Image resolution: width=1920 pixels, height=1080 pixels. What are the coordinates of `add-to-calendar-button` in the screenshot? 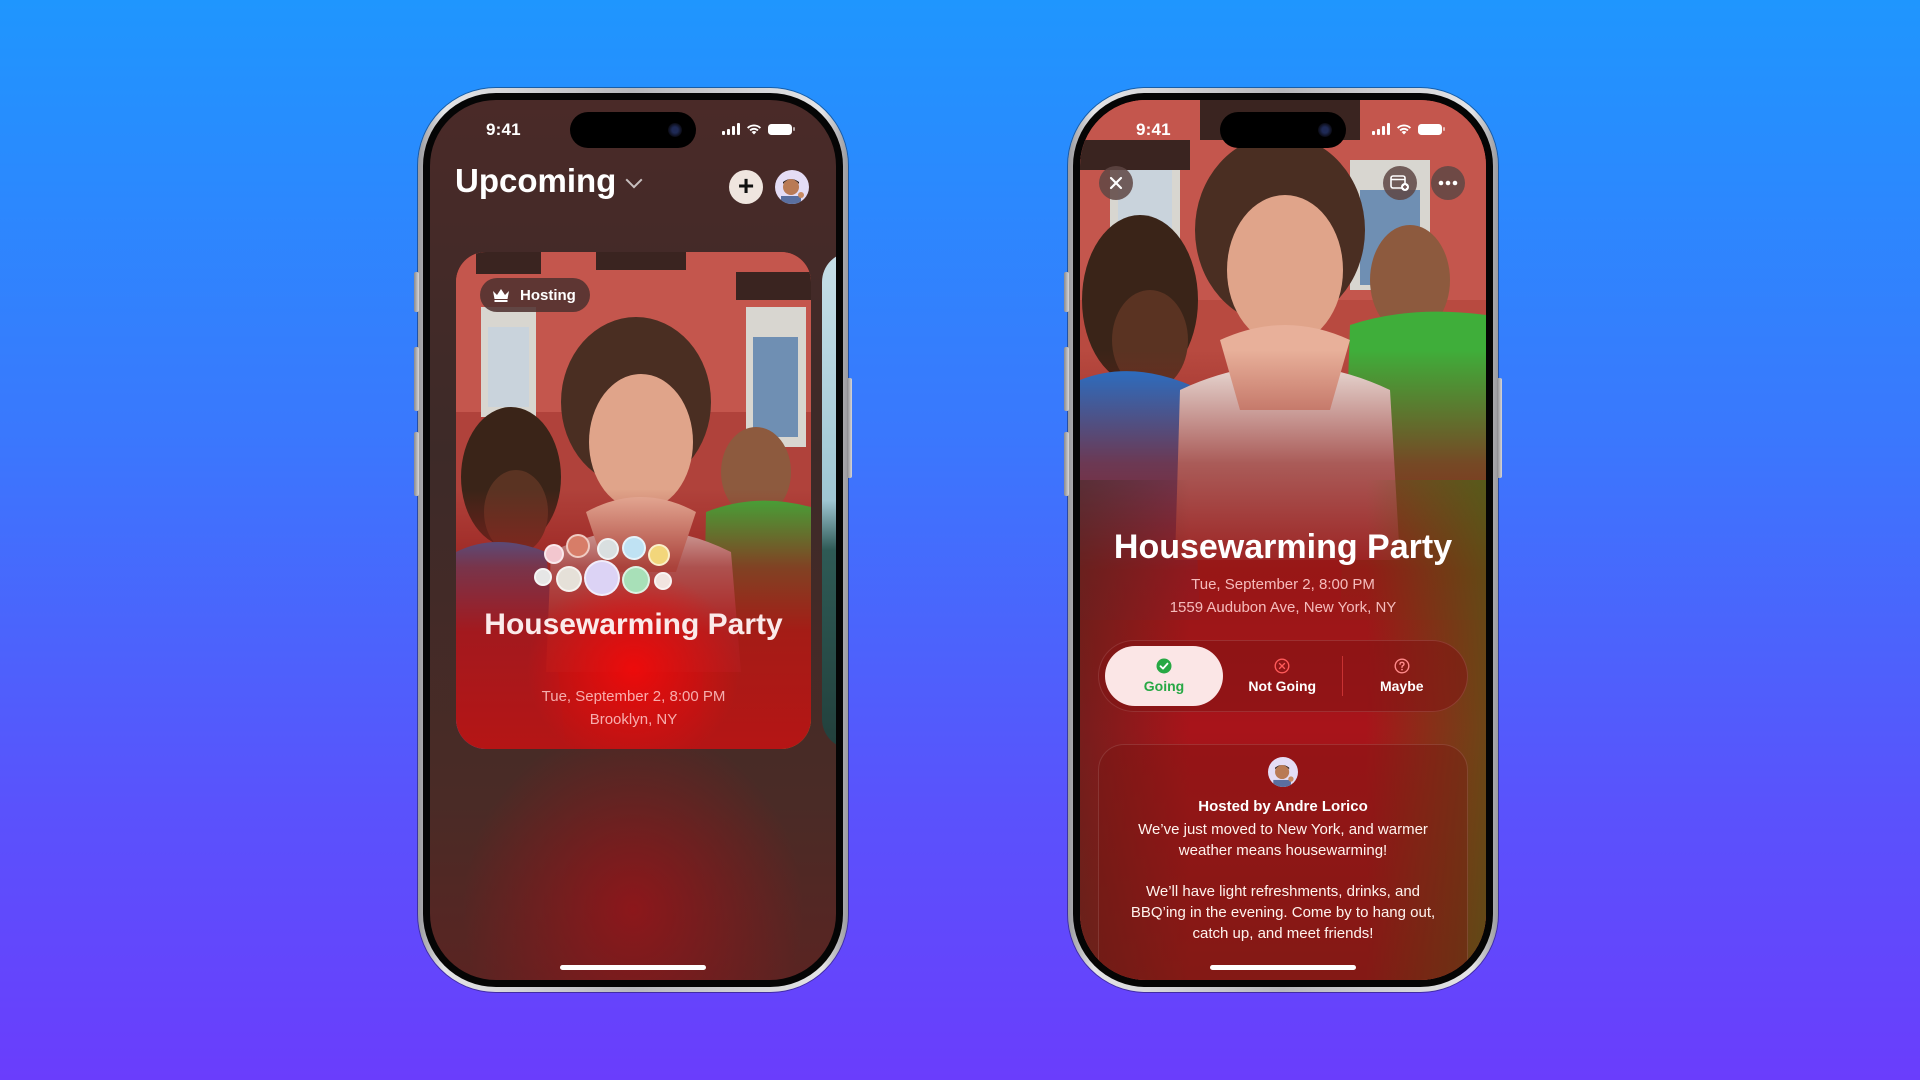 It's located at (1400, 183).